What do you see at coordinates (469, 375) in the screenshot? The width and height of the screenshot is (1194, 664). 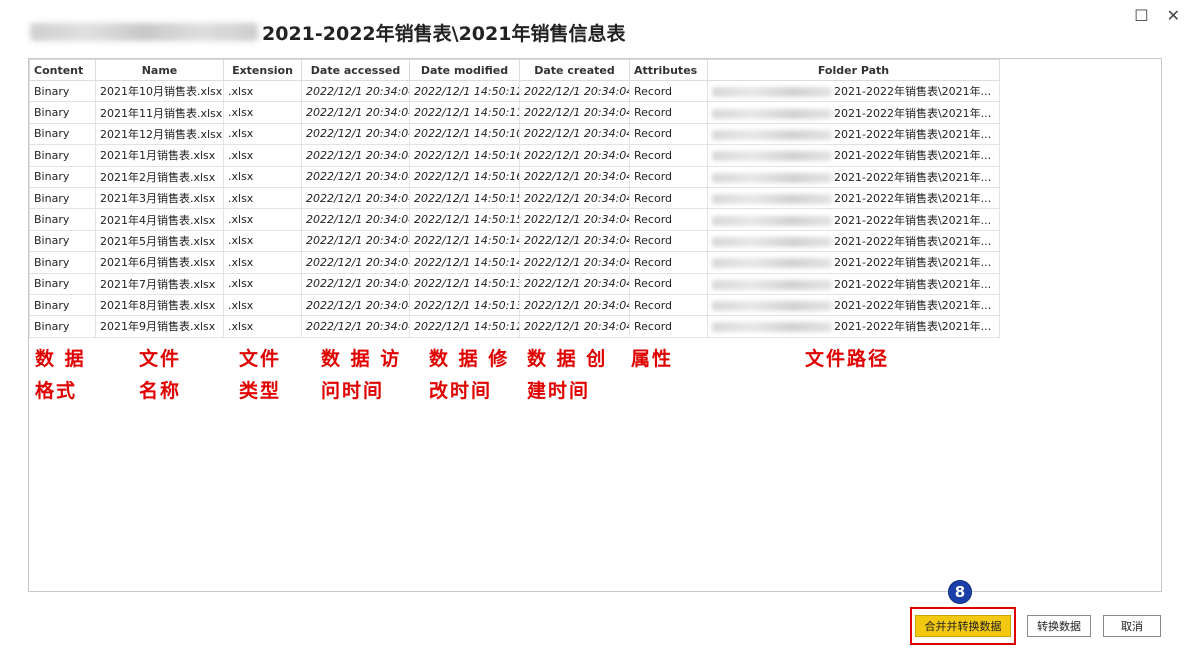 I see `annotation-label: 数 据 修改时间` at bounding box center [469, 375].